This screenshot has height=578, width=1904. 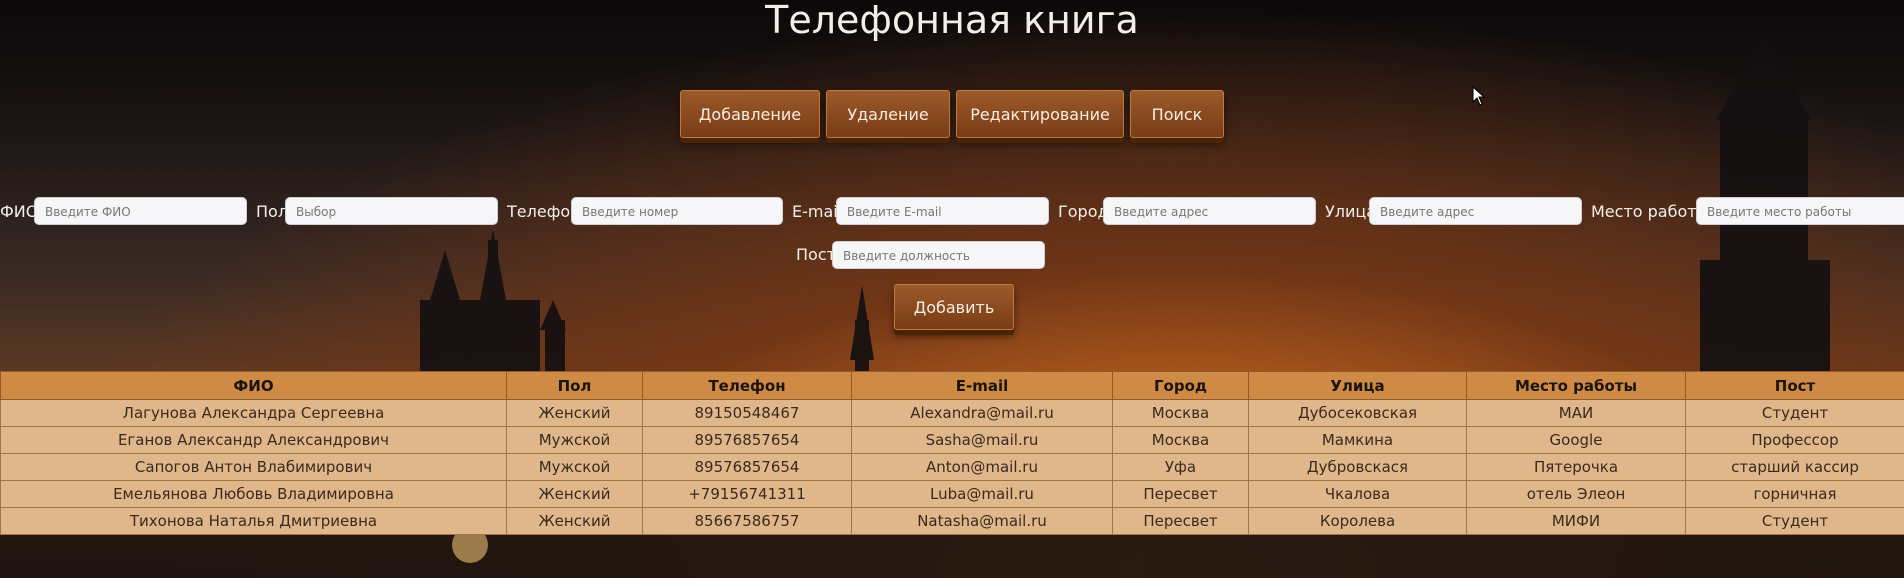 What do you see at coordinates (938, 255) in the screenshot?
I see `post-input: Введите должность` at bounding box center [938, 255].